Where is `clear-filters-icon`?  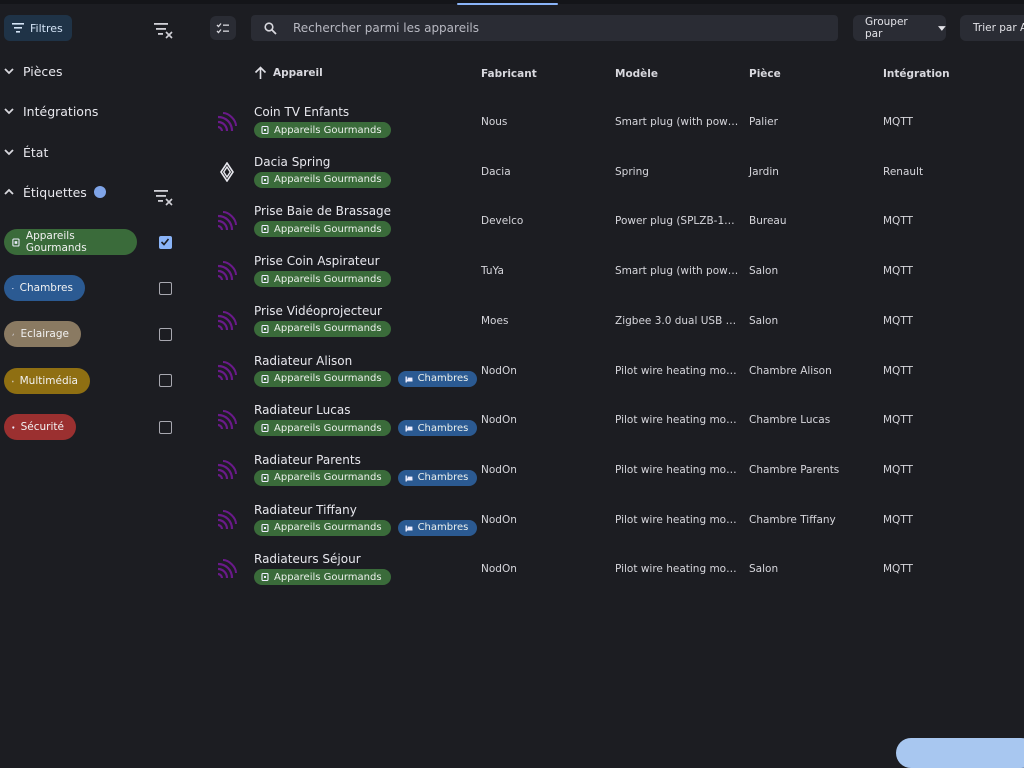 clear-filters-icon is located at coordinates (163, 30).